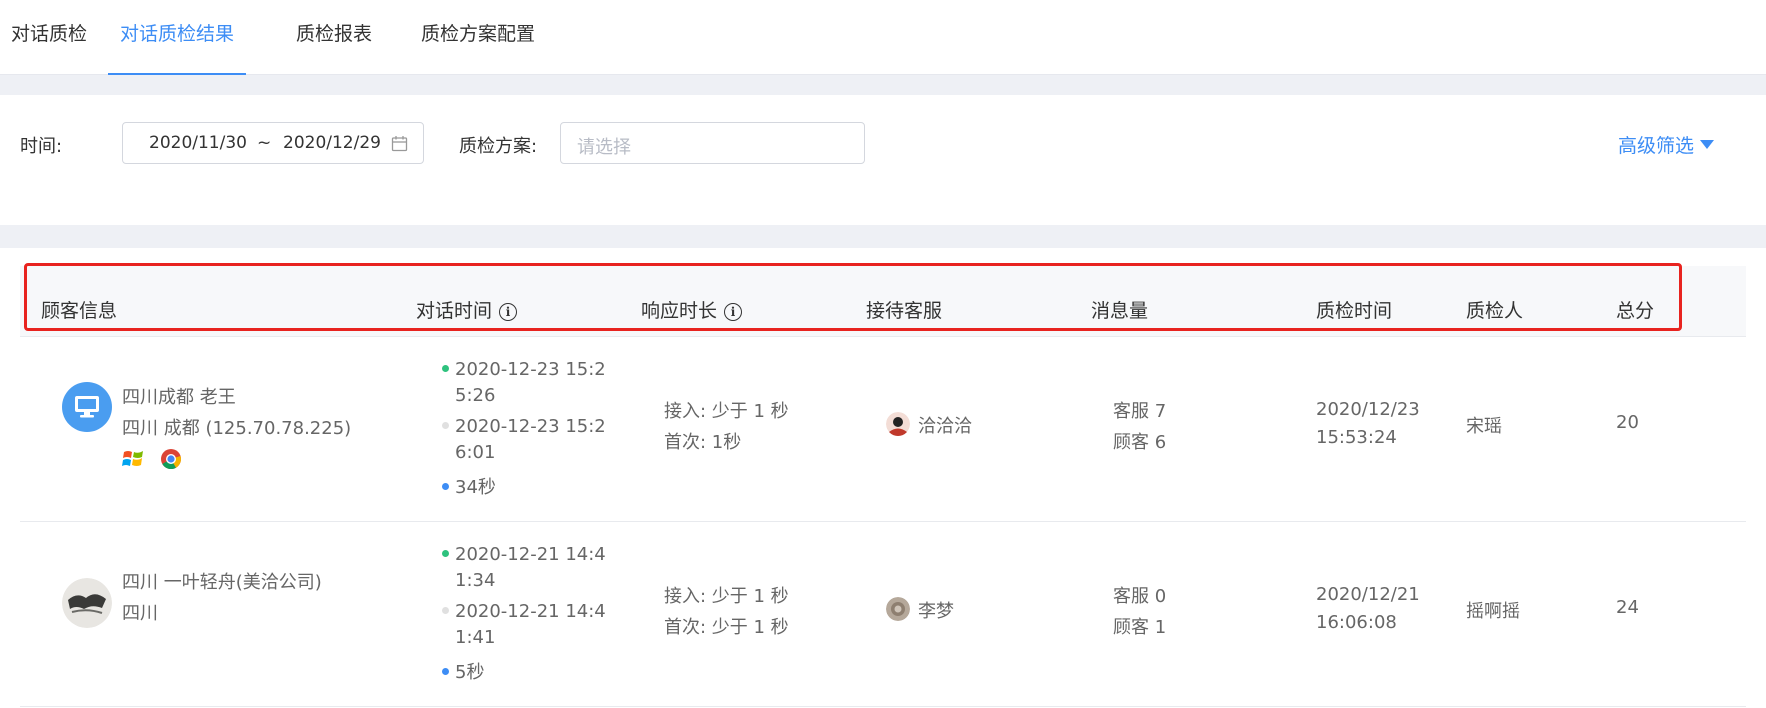  I want to click on dialog-duration: 5秒, so click(463, 671).